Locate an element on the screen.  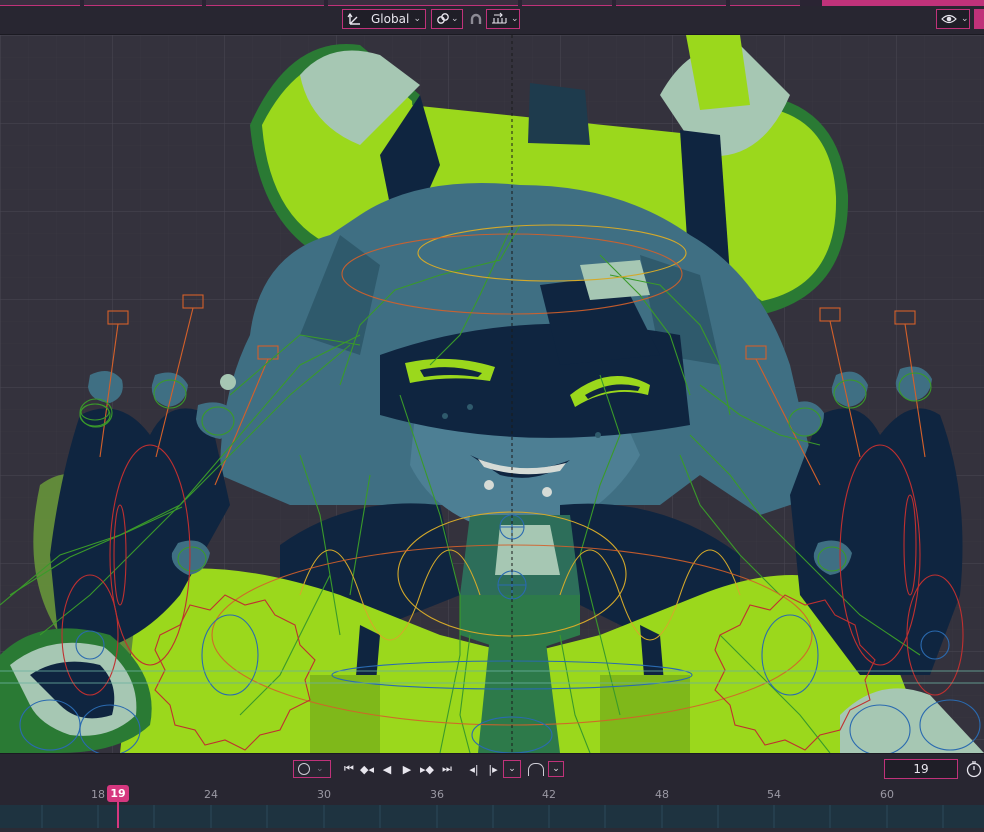
jump-to-start-icon: ⏮ is located at coordinates (349, 768).